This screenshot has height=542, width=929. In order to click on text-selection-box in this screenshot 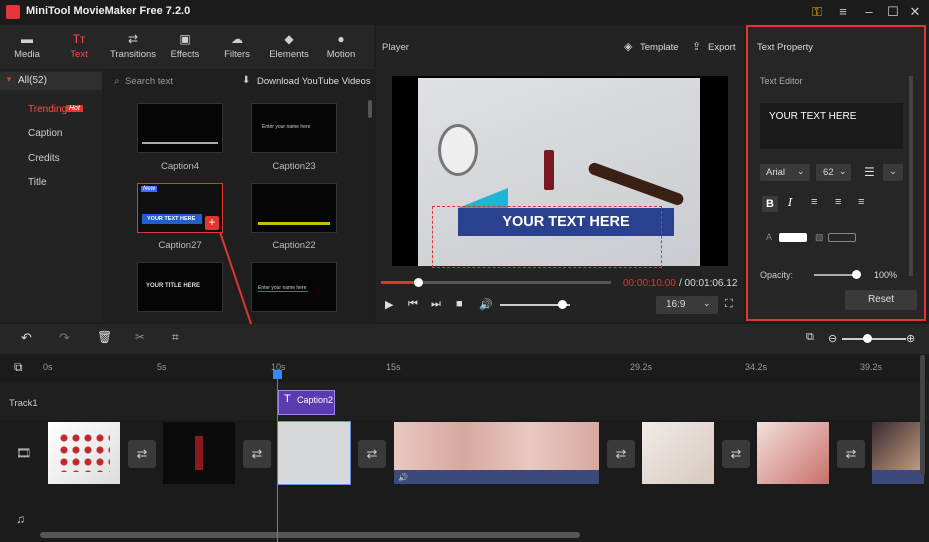, I will do `click(547, 237)`.